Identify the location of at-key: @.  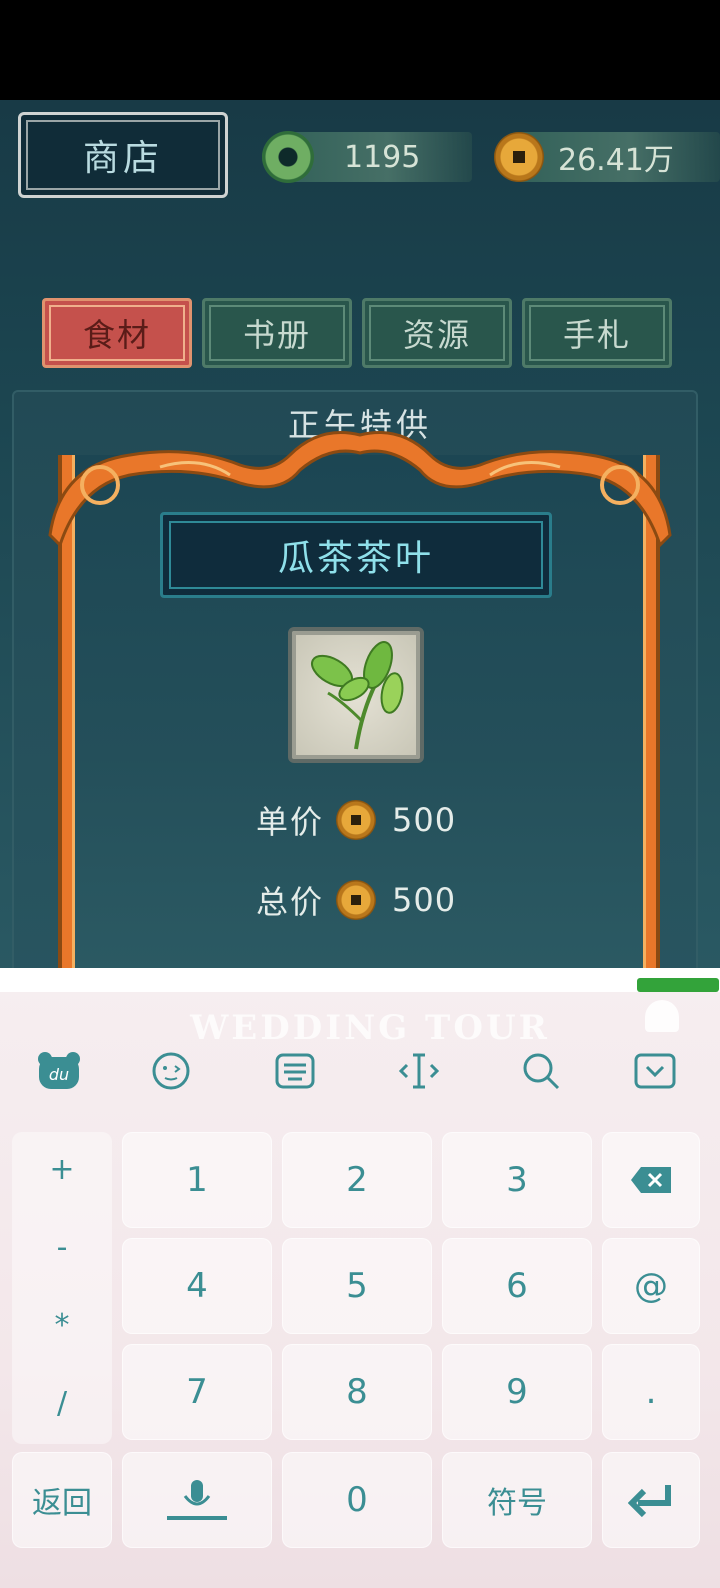
(651, 1286).